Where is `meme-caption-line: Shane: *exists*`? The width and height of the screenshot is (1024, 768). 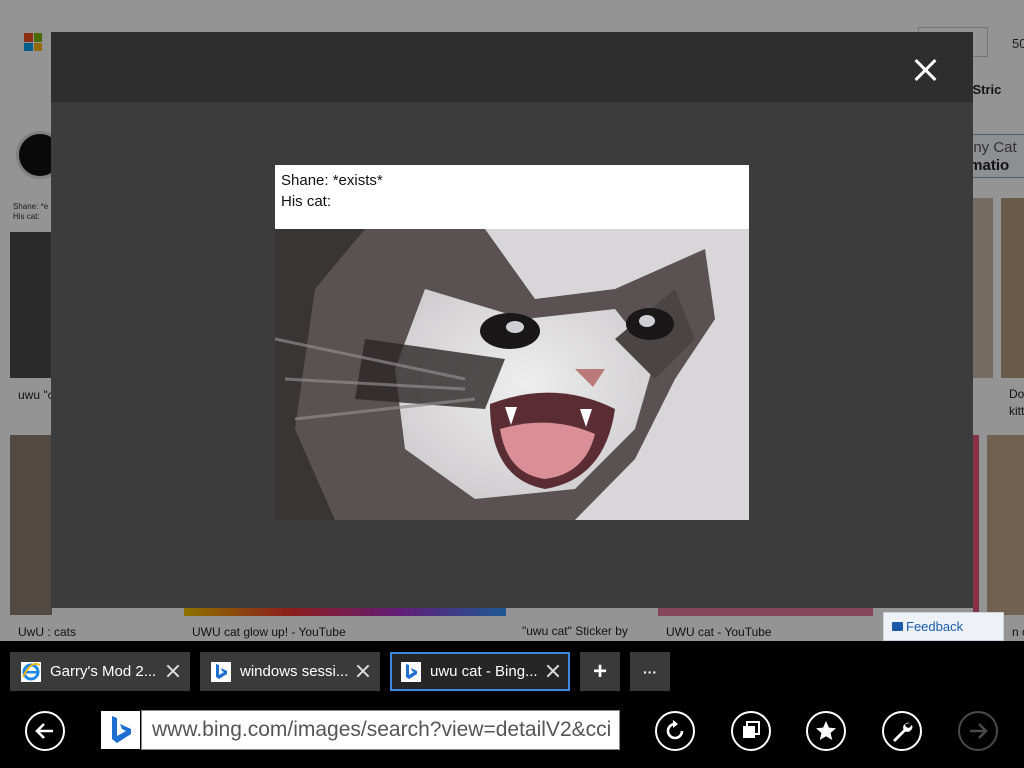
meme-caption-line: Shane: *exists* is located at coordinates (332, 180).